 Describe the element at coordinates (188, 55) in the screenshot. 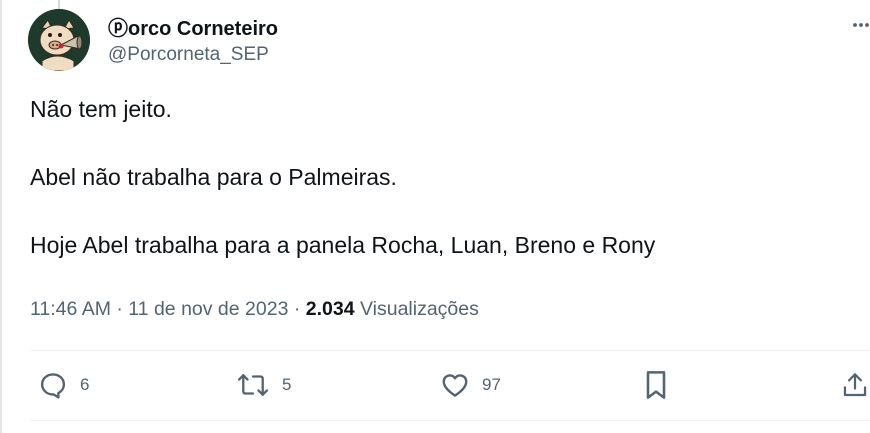

I see `author-handle: @Porcorneta_SEP` at that location.